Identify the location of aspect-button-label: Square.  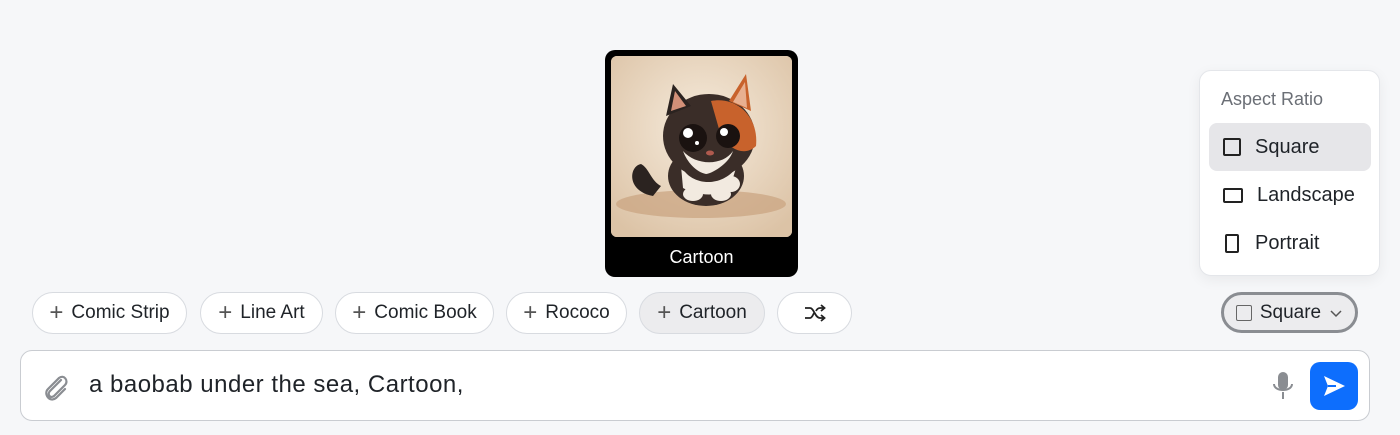
(1290, 312).